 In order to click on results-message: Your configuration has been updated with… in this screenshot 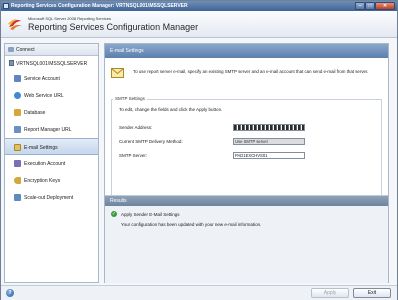, I will do `click(191, 224)`.